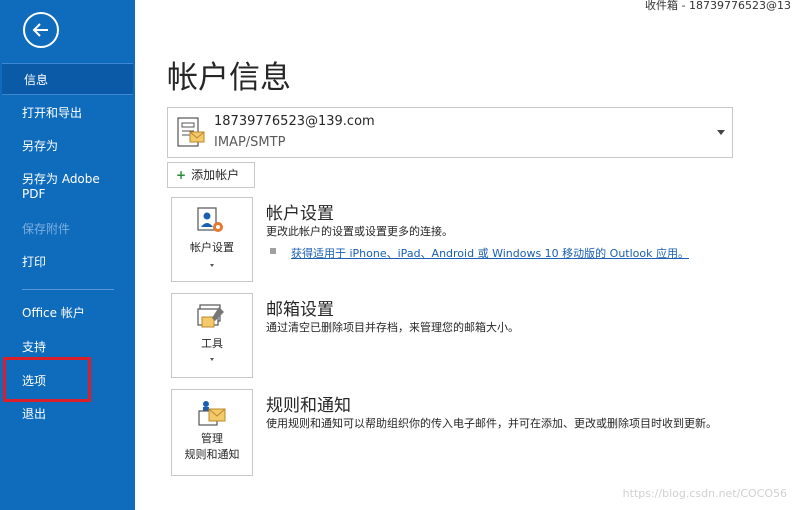 The height and width of the screenshot is (510, 795). Describe the element at coordinates (181, 175) in the screenshot. I see `plus-icon: +` at that location.